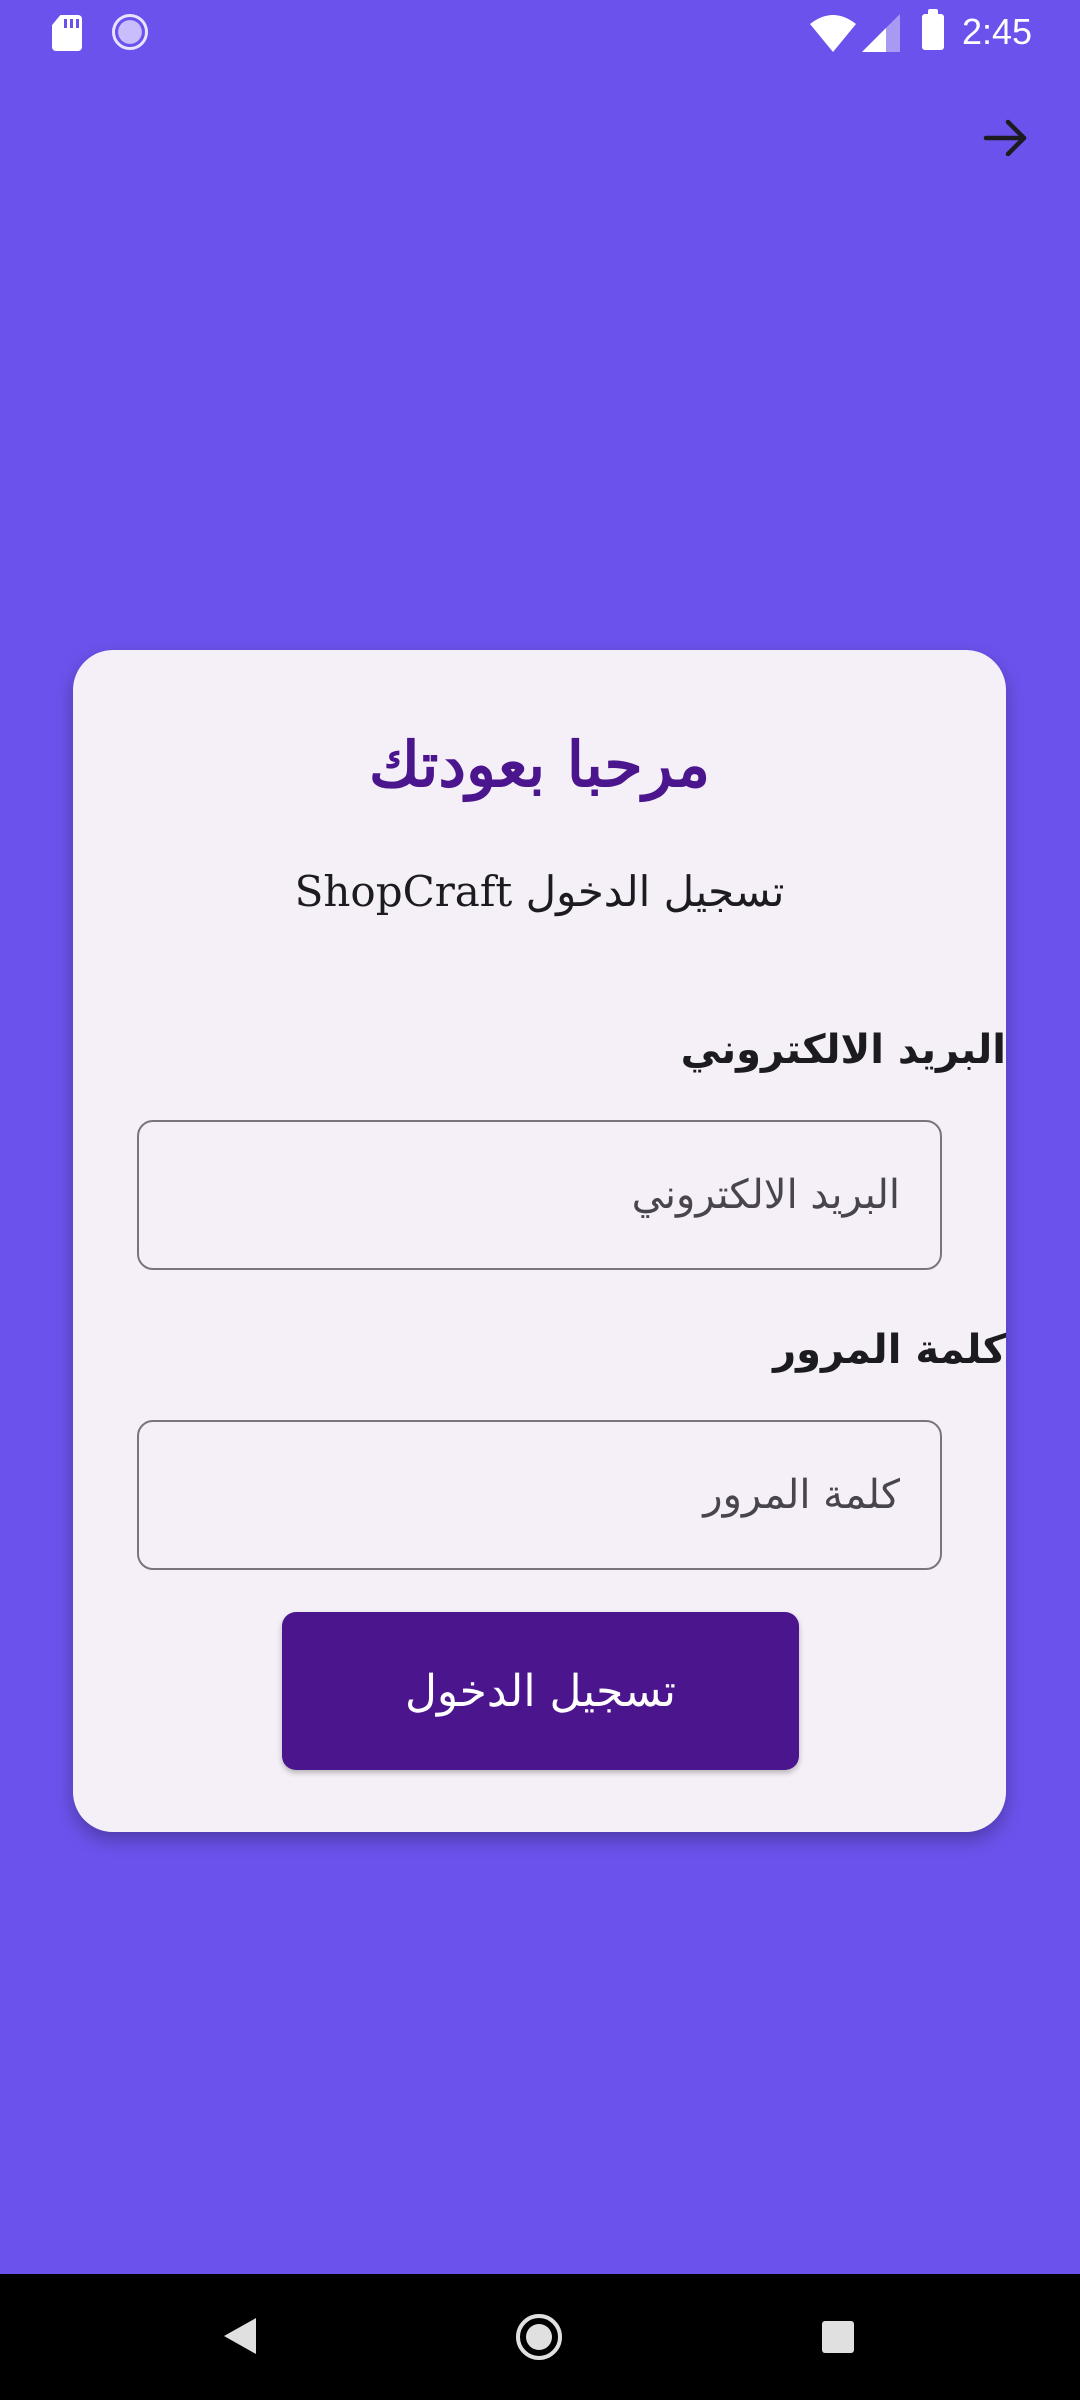 Image resolution: width=1080 pixels, height=2400 pixels. Describe the element at coordinates (833, 33) in the screenshot. I see `wifi-icon` at that location.